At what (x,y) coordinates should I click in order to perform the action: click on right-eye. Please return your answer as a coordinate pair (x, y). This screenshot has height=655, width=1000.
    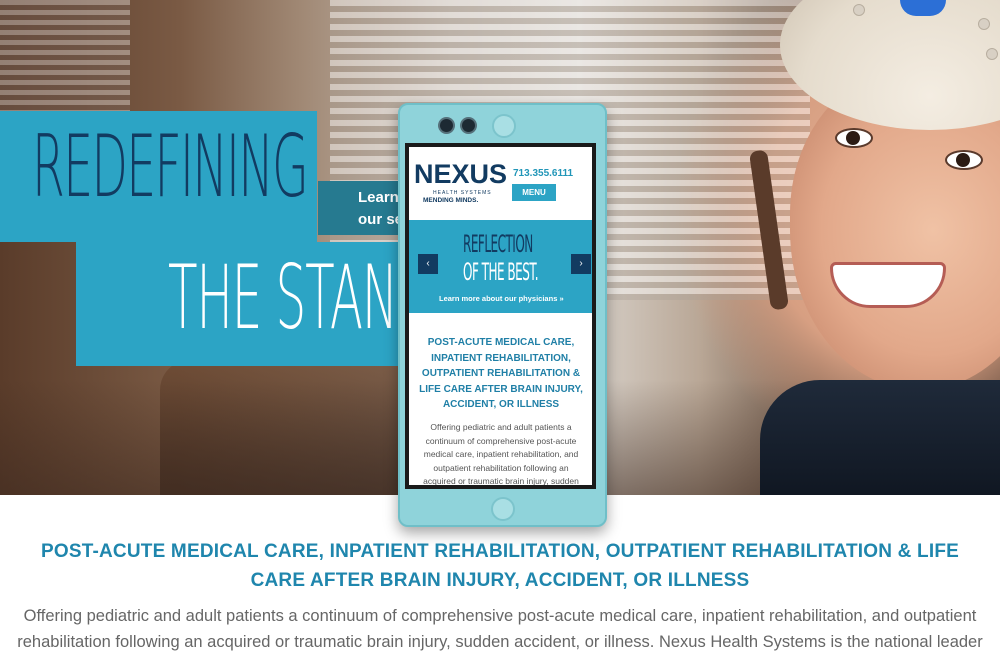
    Looking at the image, I should click on (964, 160).